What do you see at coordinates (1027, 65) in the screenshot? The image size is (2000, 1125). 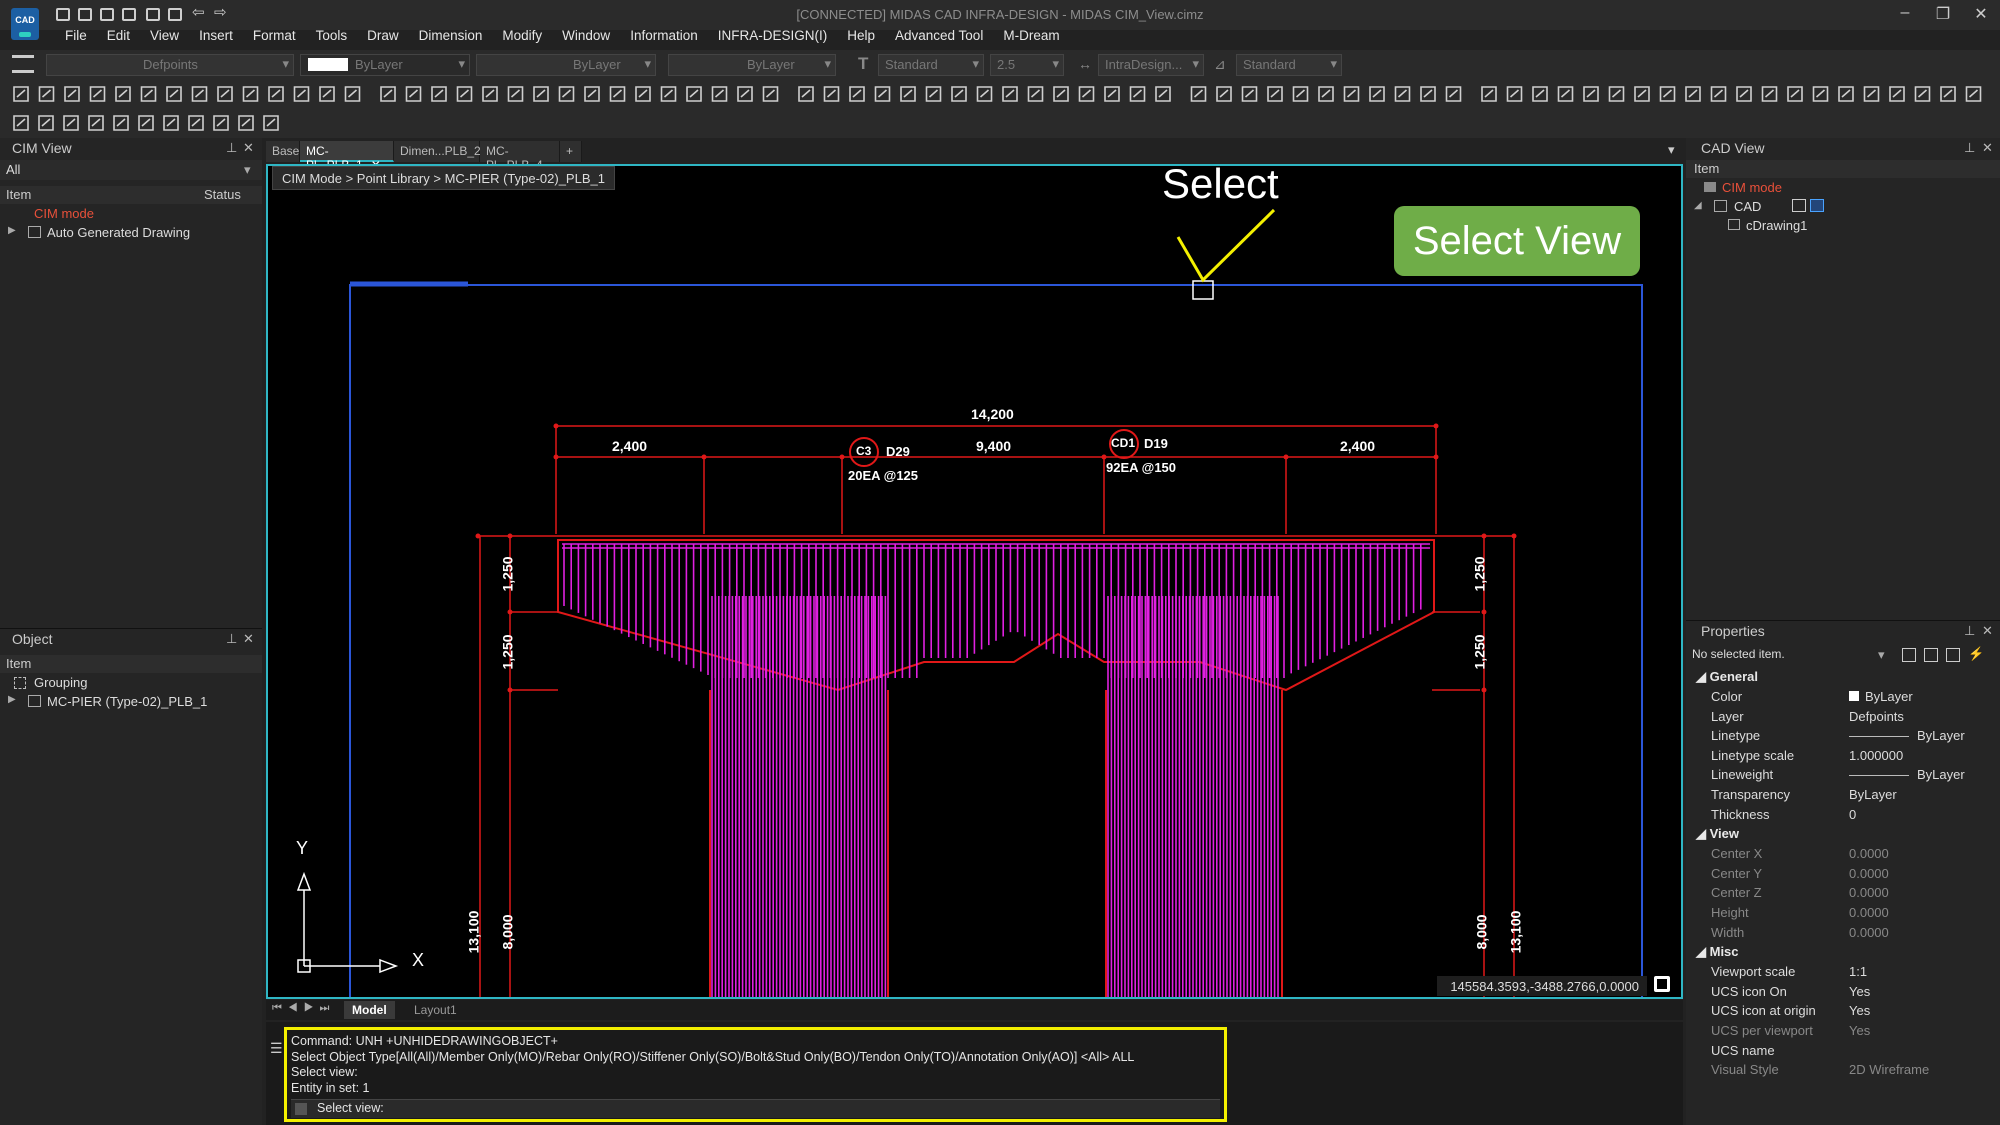 I see `text-size-combo: 2.5` at bounding box center [1027, 65].